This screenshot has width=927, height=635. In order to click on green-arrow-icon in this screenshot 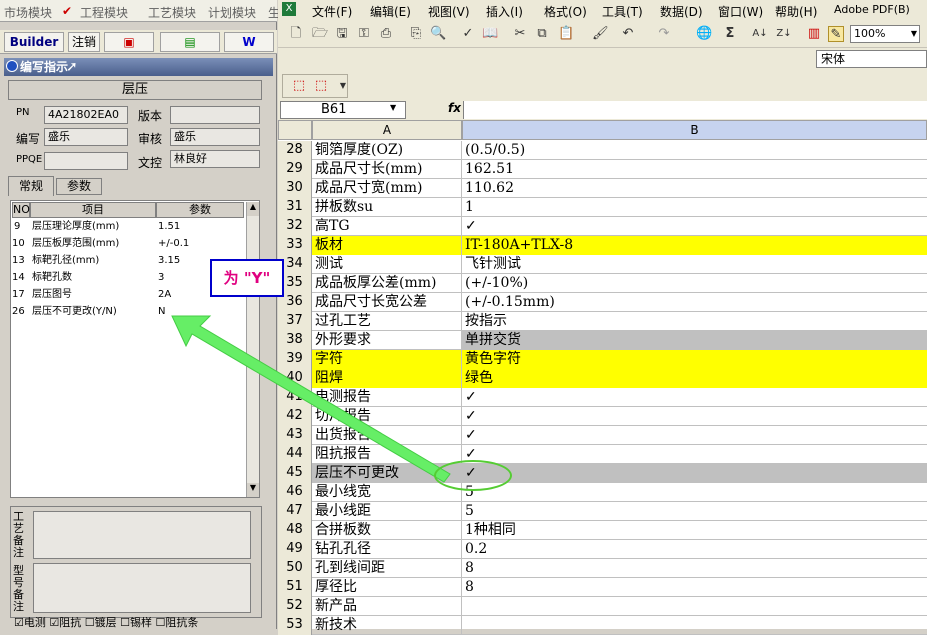, I will do `click(311, 399)`.